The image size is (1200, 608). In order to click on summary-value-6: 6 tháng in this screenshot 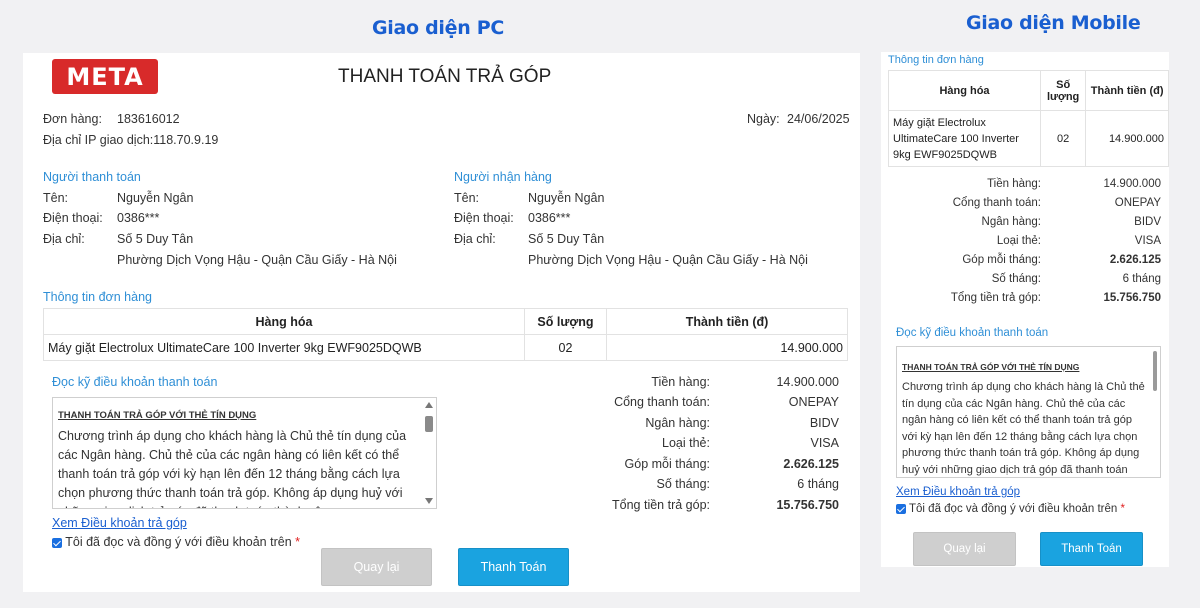, I will do `click(818, 484)`.